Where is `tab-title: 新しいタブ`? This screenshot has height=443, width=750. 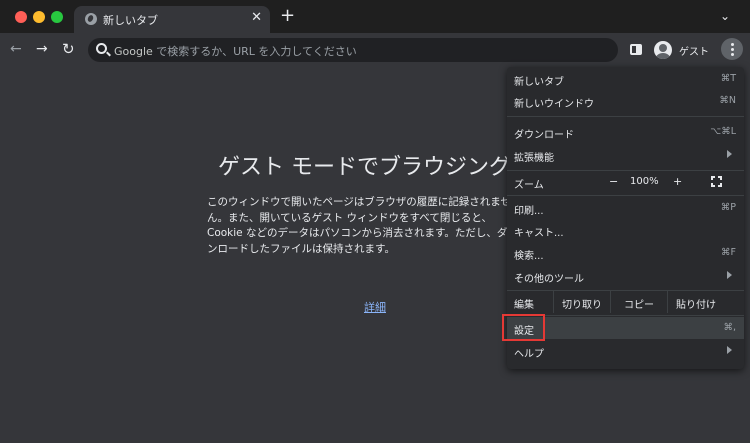
tab-title: 新しいタブ is located at coordinates (130, 20).